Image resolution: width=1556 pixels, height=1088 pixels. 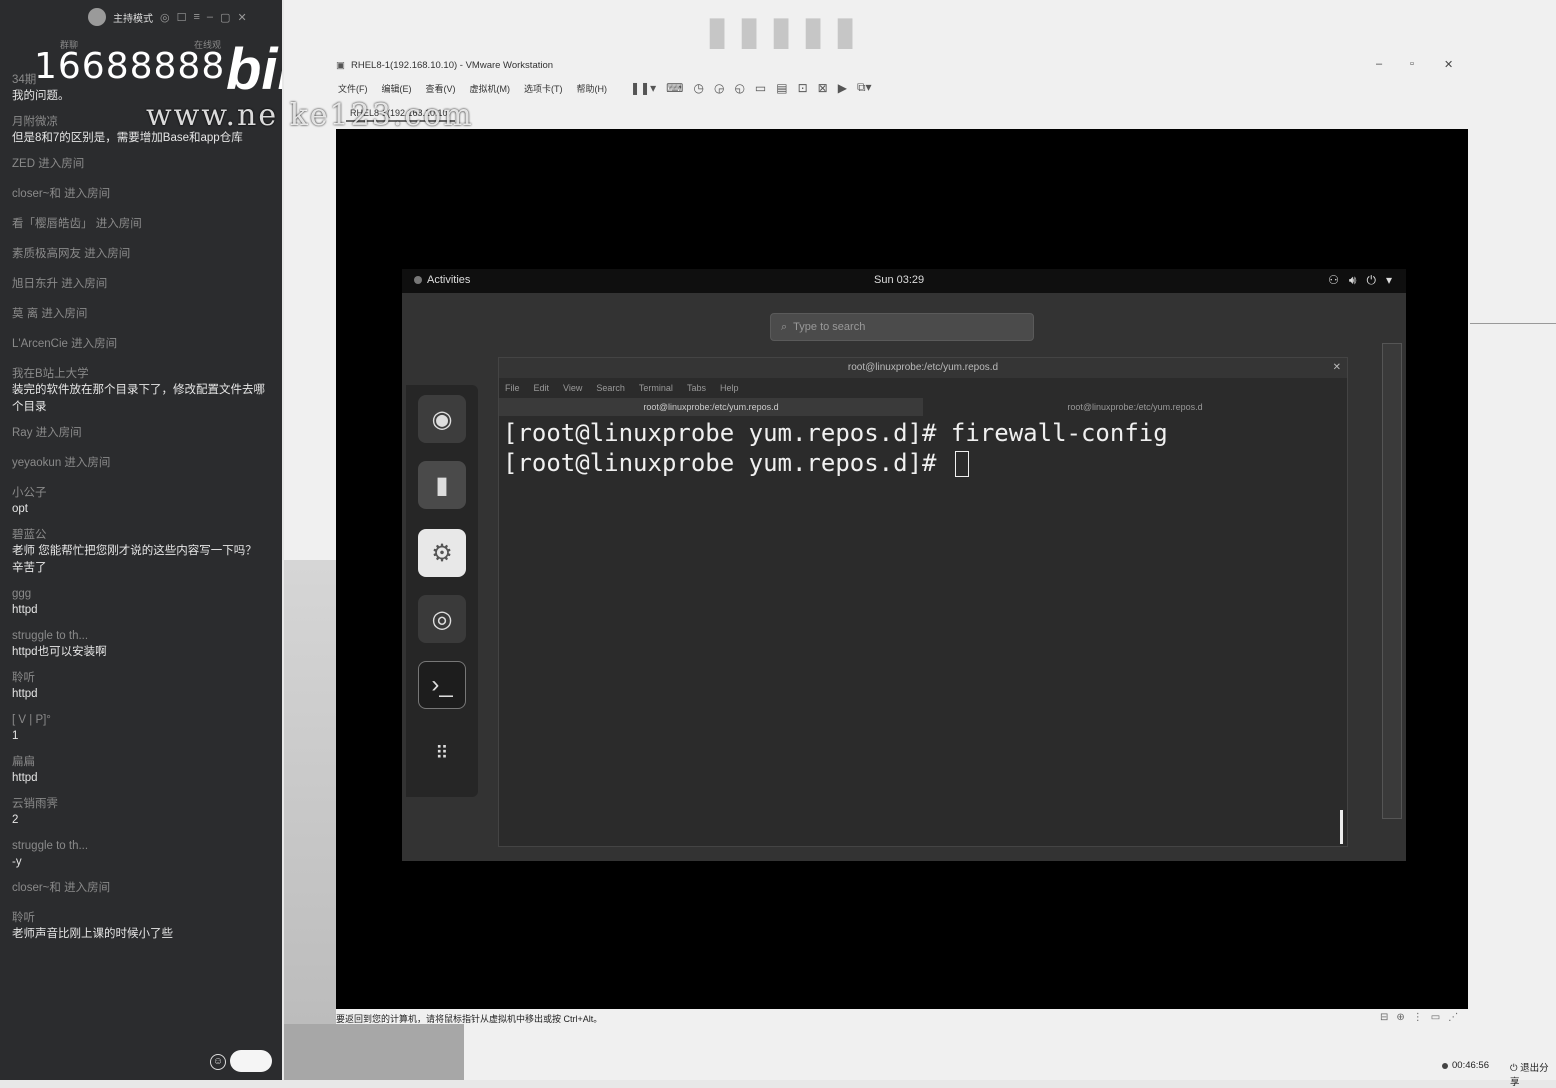 What do you see at coordinates (923, 463) in the screenshot?
I see `terminal-line: [root@linuxprobe yum.repos.d]#` at bounding box center [923, 463].